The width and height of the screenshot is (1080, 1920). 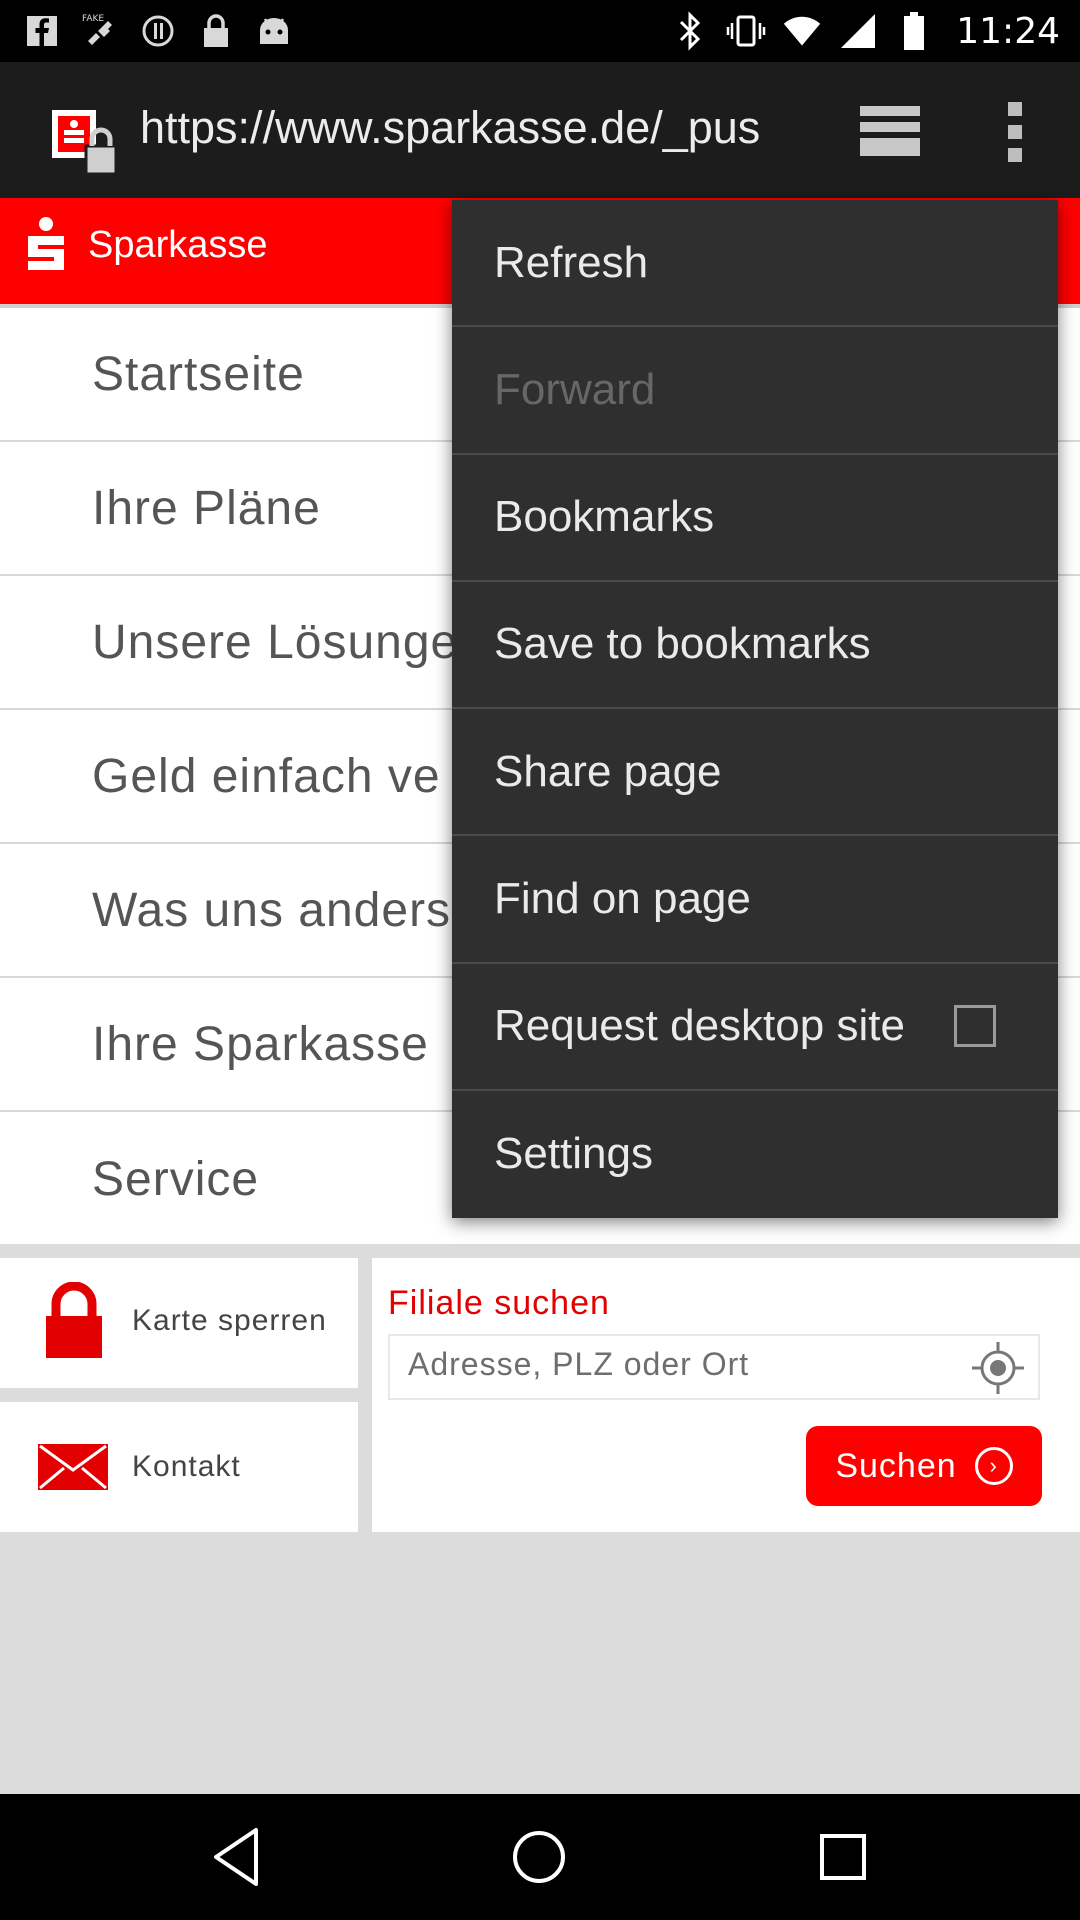 I want to click on mail-icon, so click(x=73, y=1467).